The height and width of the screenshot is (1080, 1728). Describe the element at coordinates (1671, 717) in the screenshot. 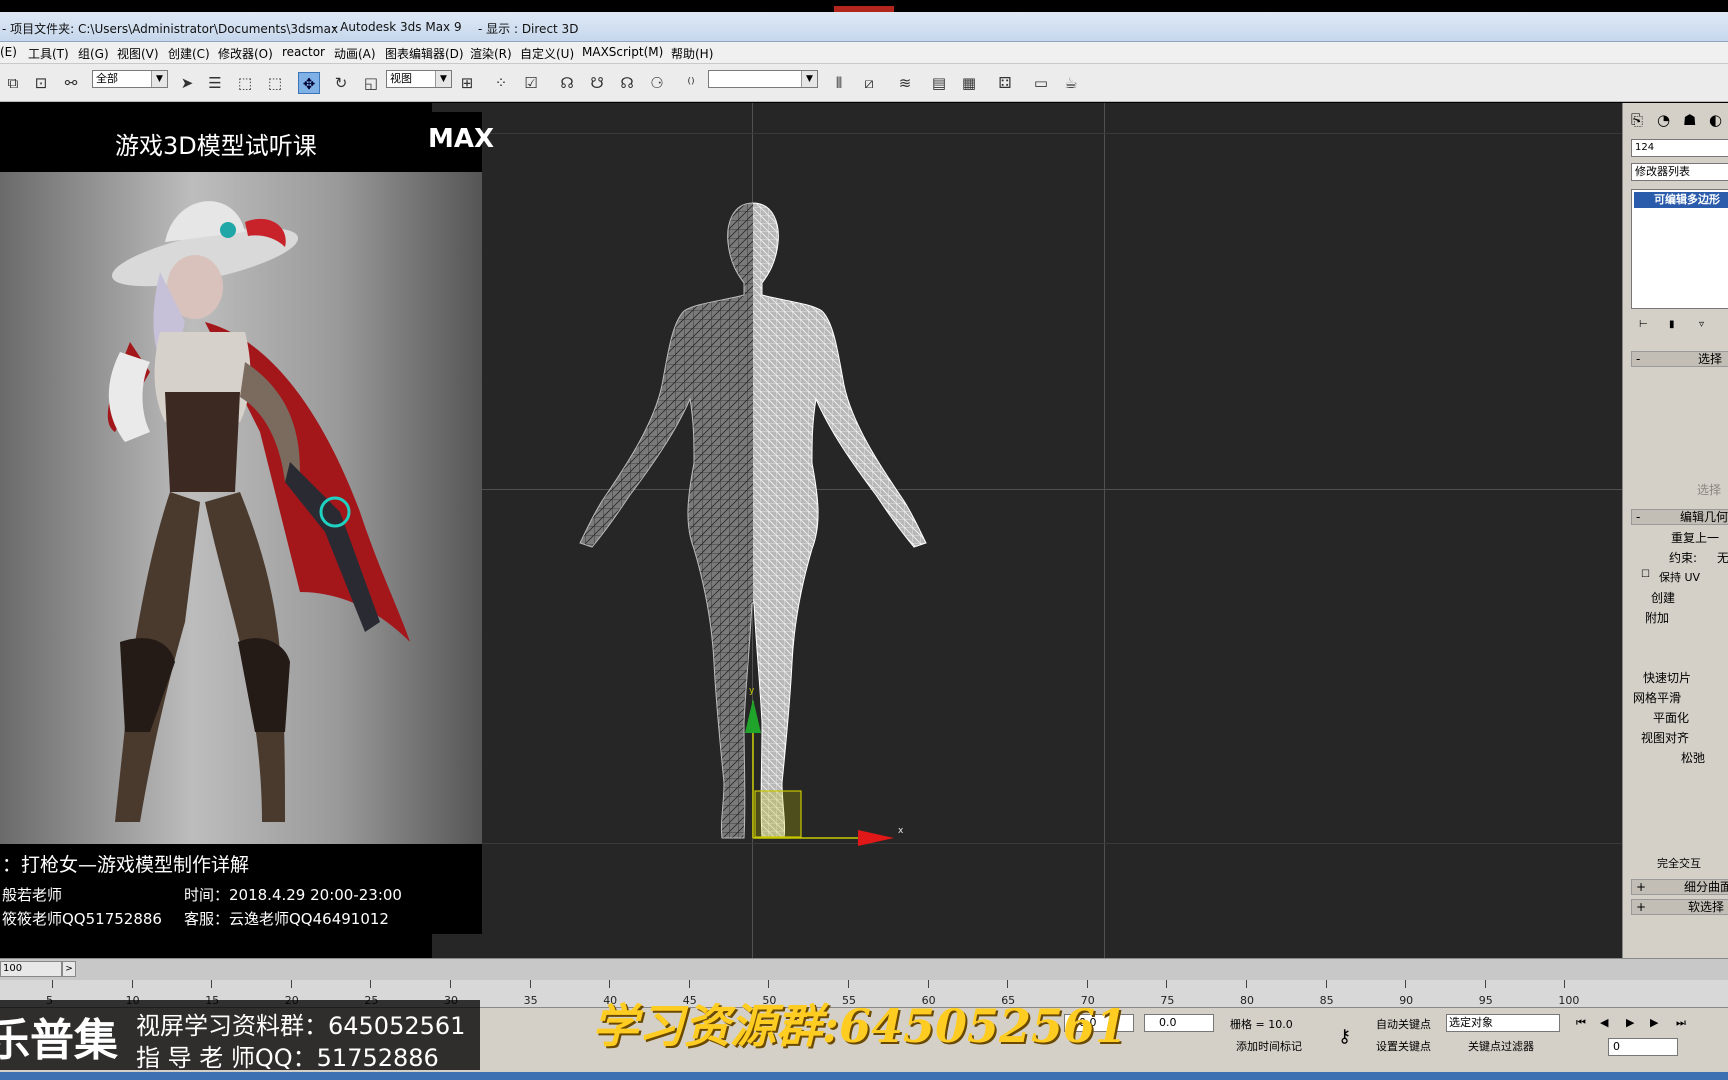

I see `planarize-button: 平面化` at that location.